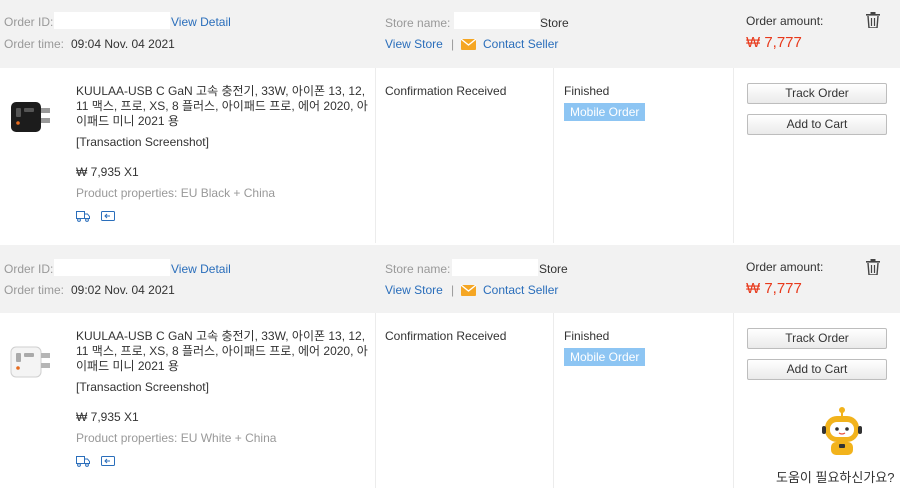  What do you see at coordinates (176, 193) in the screenshot?
I see `product-properties: Product properties: EU Black + China` at bounding box center [176, 193].